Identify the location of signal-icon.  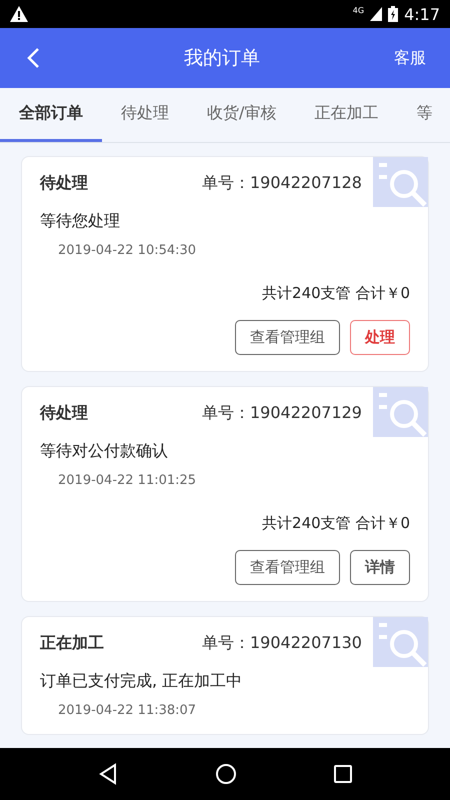
(376, 14).